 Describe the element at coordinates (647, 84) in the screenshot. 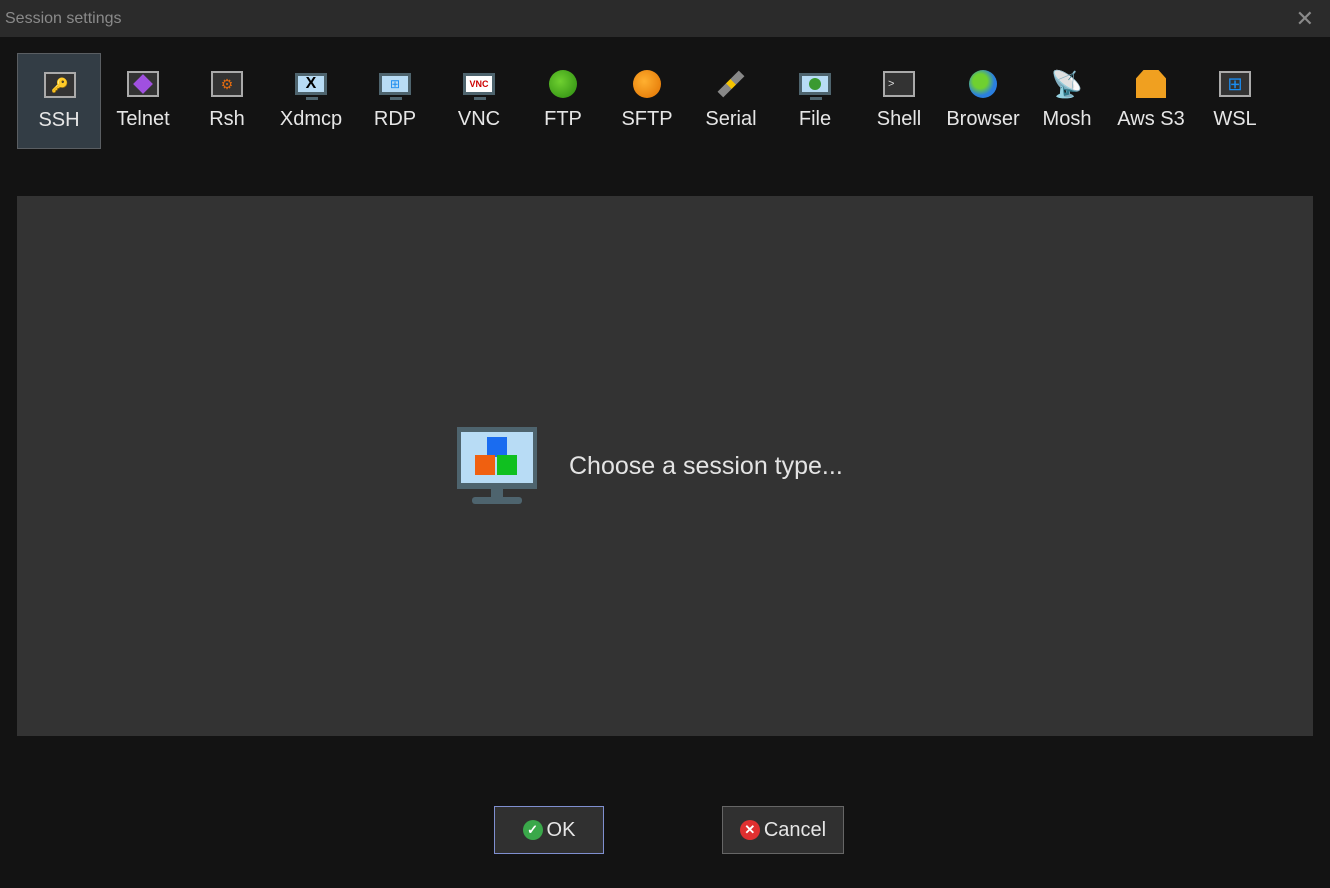

I see `orange-globe-icon` at that location.